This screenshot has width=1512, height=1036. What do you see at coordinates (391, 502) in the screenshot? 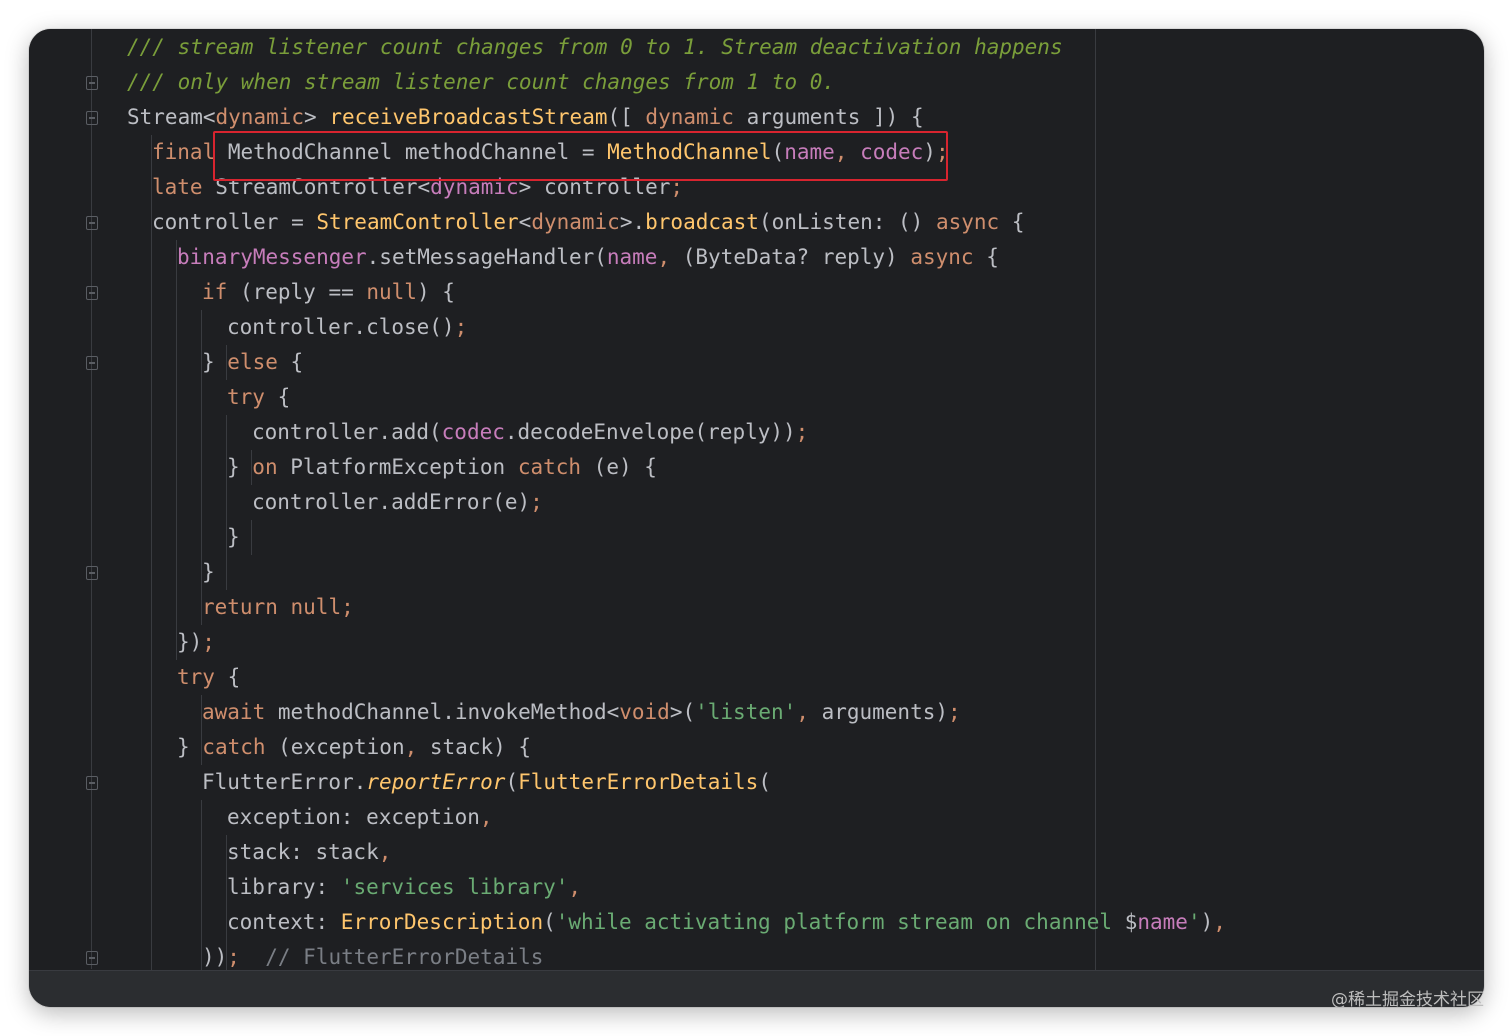
I see `code-token: controller.addError(e)` at bounding box center [391, 502].